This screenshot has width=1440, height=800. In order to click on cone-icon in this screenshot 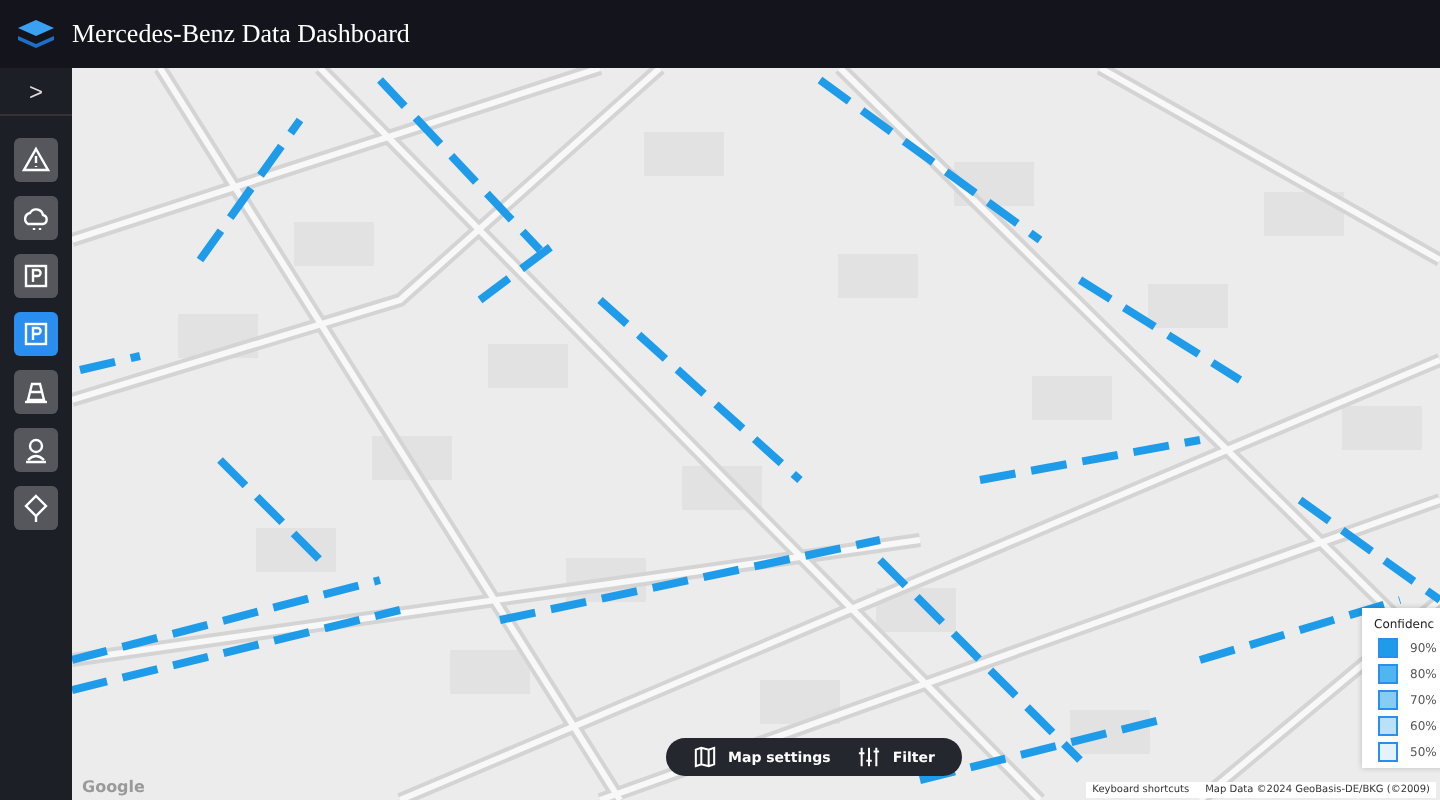, I will do `click(36, 392)`.